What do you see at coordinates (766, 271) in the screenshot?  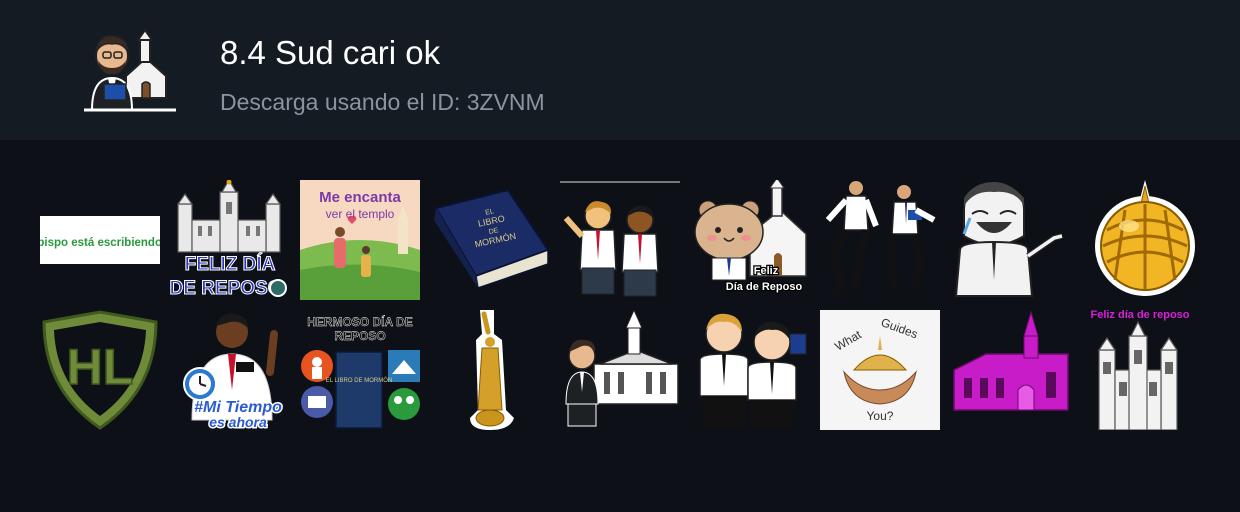 I see `sticker-text: Feliz` at bounding box center [766, 271].